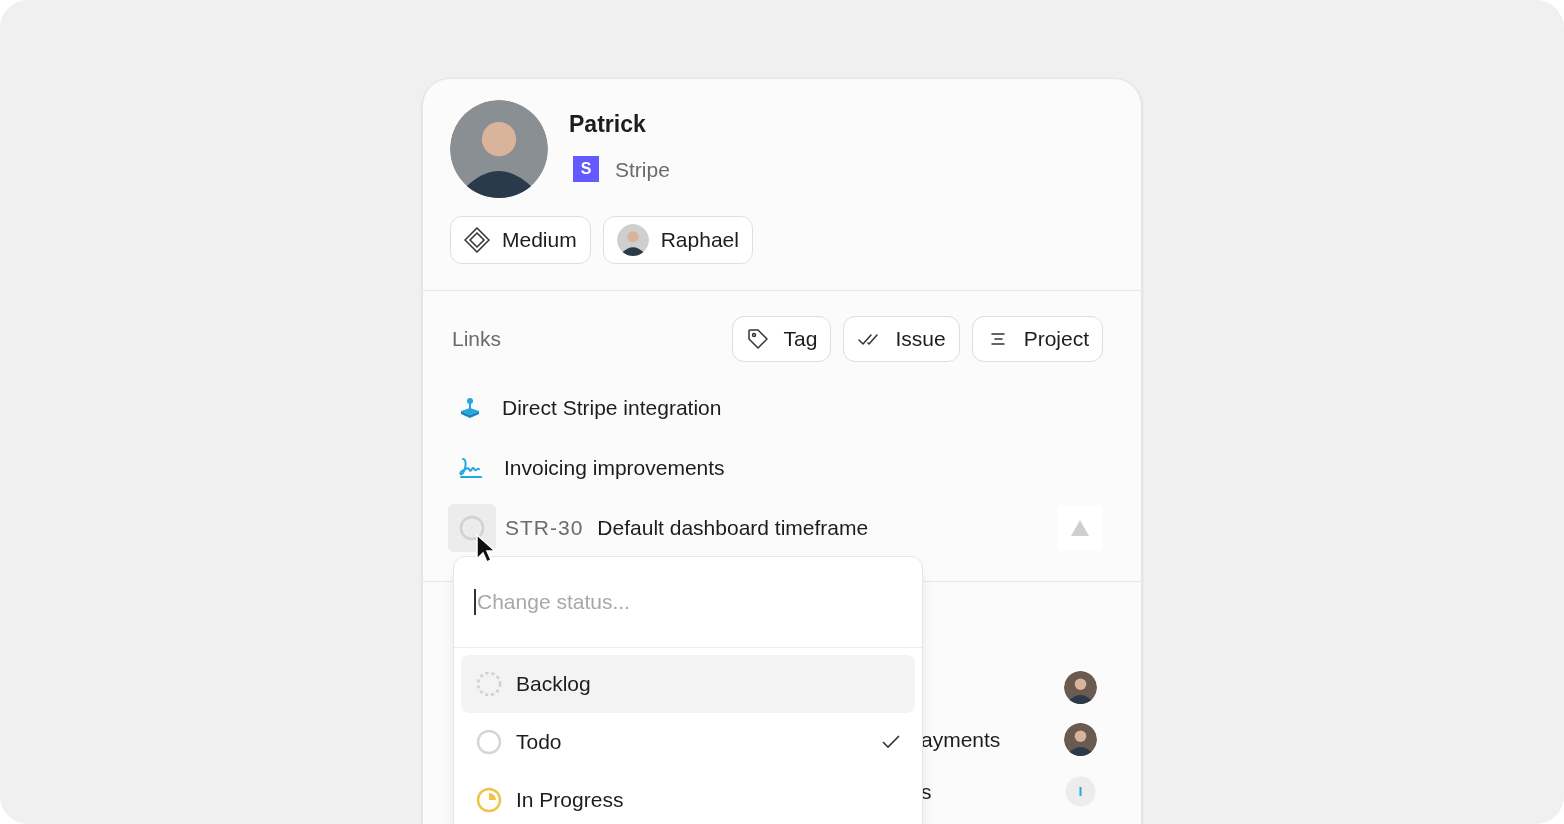  Describe the element at coordinates (544, 528) in the screenshot. I see `issue-id: STR-30` at that location.